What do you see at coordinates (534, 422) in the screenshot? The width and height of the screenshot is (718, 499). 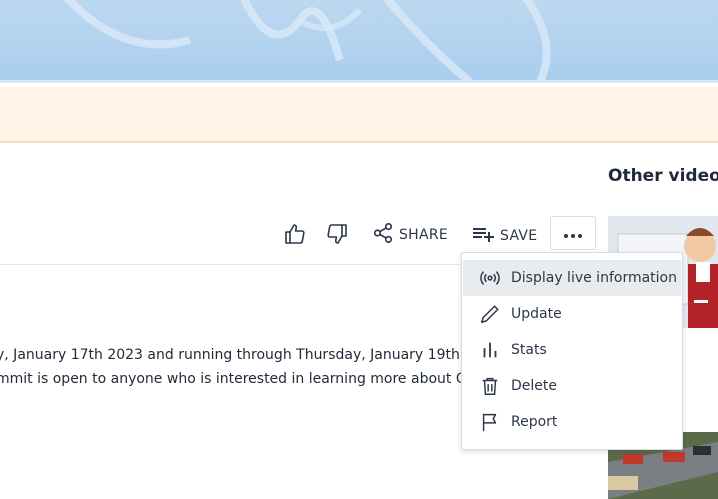 I see `menu-item-label: Report` at bounding box center [534, 422].